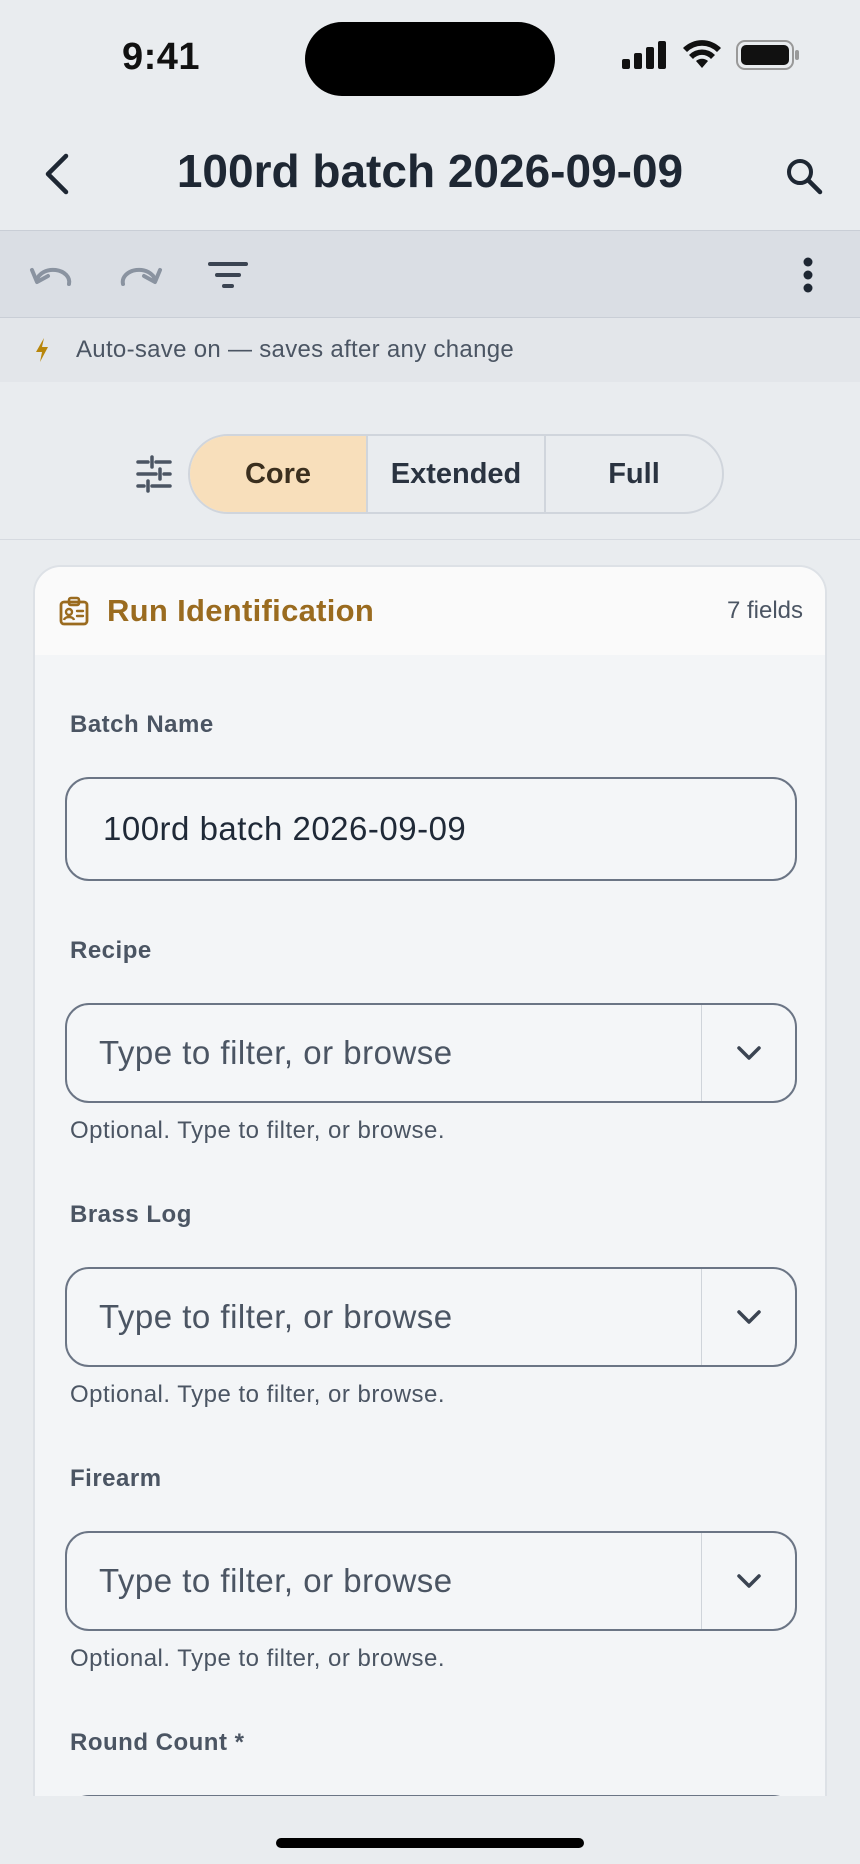 This screenshot has width=860, height=1864. Describe the element at coordinates (279, 474) in the screenshot. I see `segment-core: Core` at that location.